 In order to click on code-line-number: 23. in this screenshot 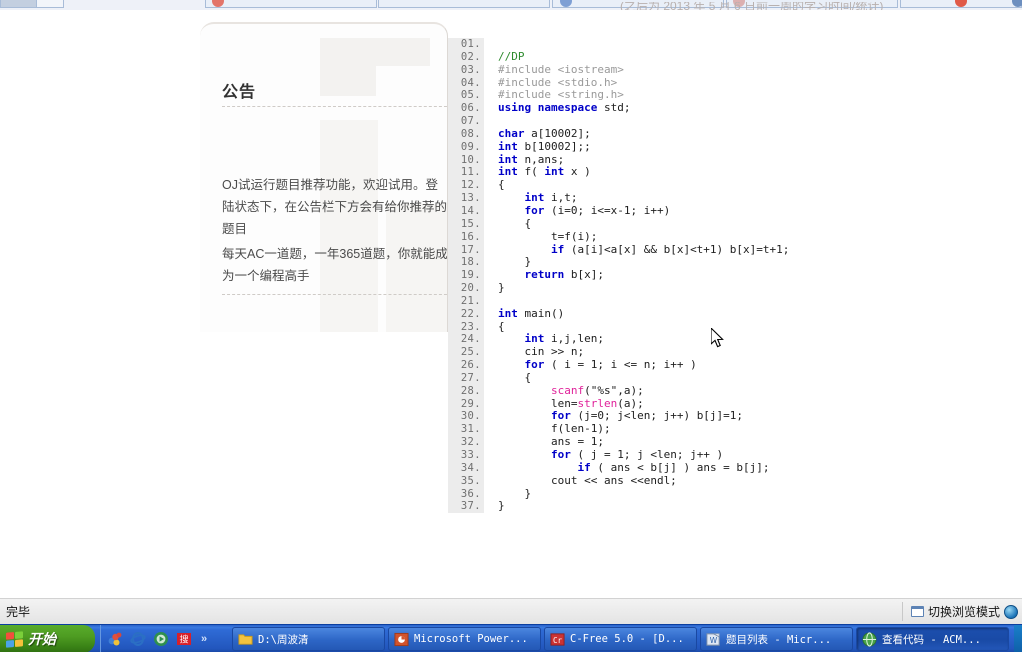, I will do `click(466, 327)`.